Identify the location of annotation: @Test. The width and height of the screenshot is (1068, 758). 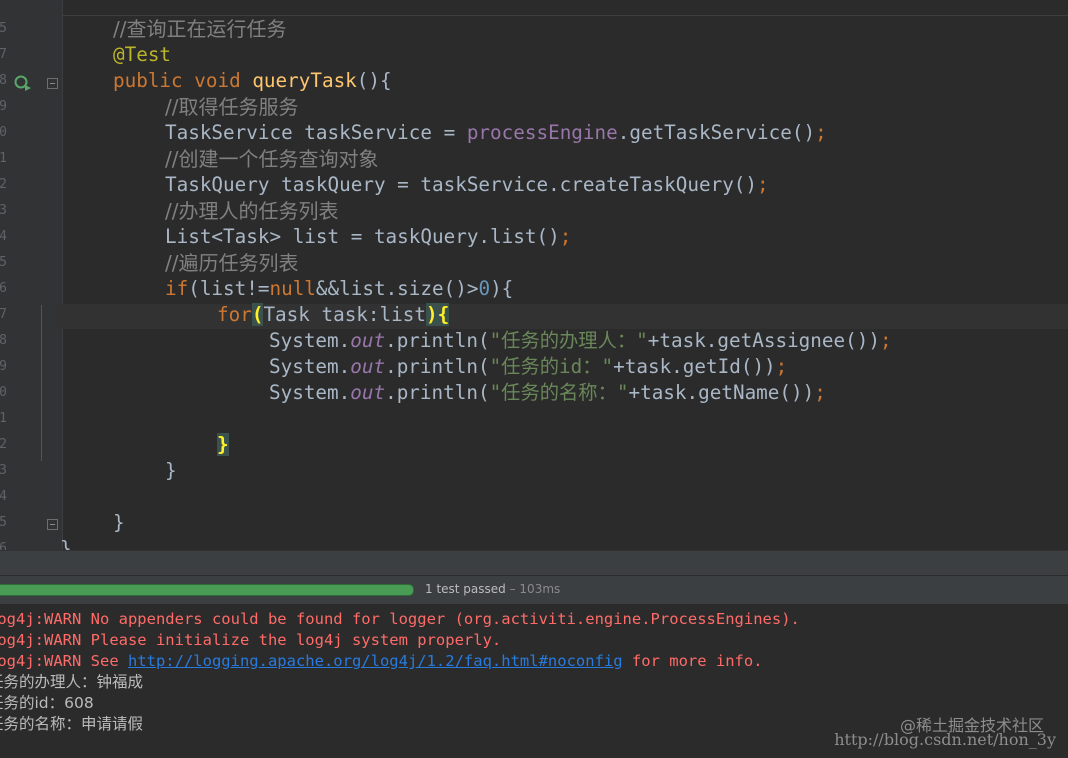
(142, 54).